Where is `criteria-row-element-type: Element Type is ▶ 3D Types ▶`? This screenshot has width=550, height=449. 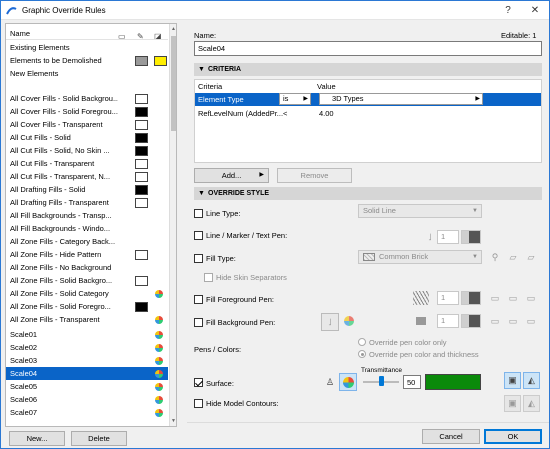 criteria-row-element-type: Element Type is ▶ 3D Types ▶ is located at coordinates (368, 99).